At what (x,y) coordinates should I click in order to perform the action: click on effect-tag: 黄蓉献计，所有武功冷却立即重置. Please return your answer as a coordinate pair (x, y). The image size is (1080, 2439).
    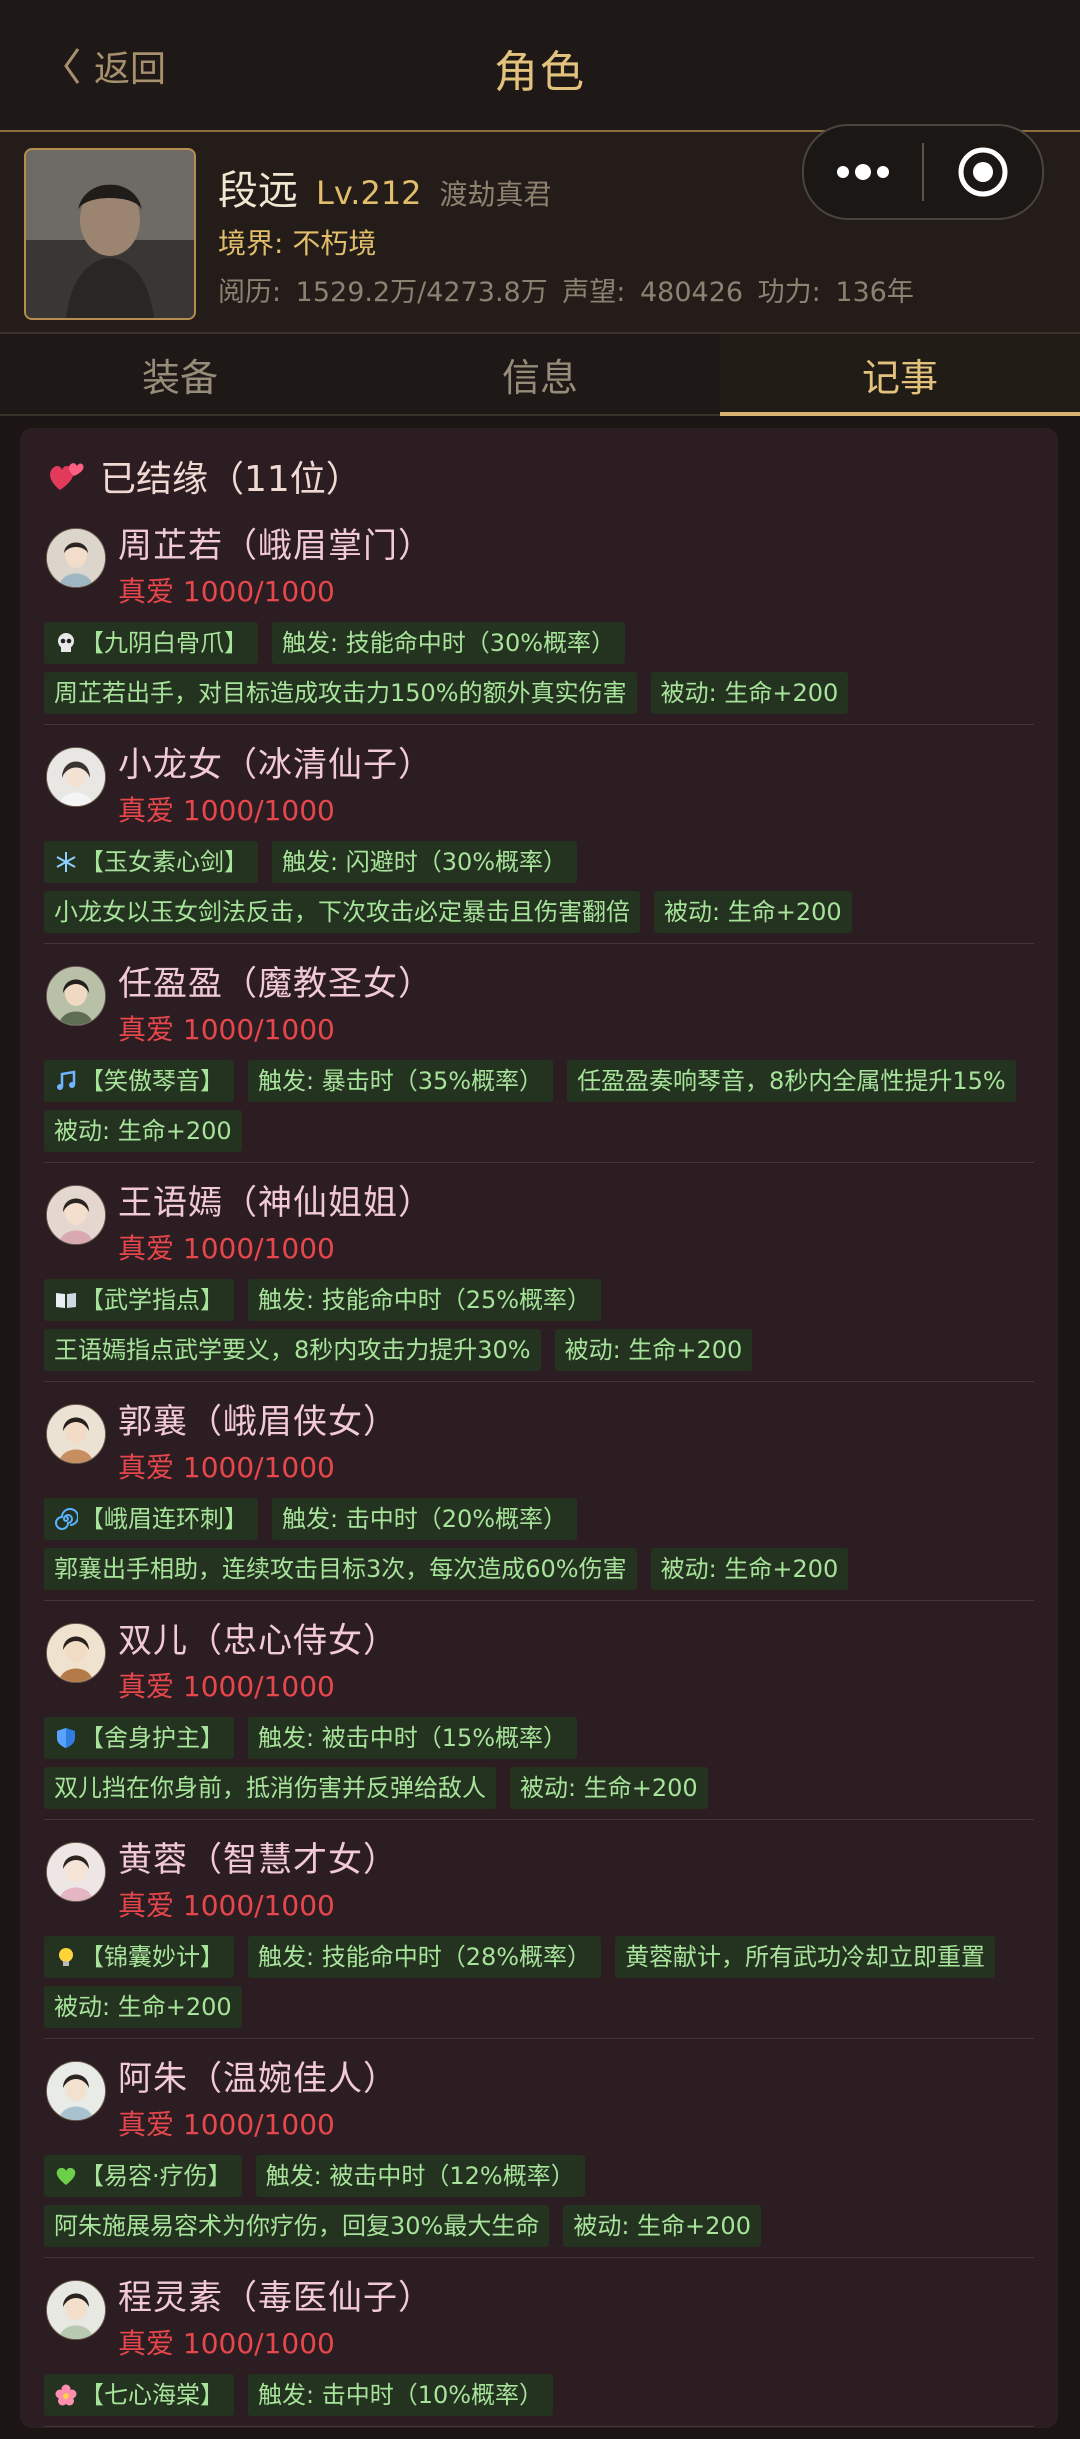
    Looking at the image, I should click on (805, 1957).